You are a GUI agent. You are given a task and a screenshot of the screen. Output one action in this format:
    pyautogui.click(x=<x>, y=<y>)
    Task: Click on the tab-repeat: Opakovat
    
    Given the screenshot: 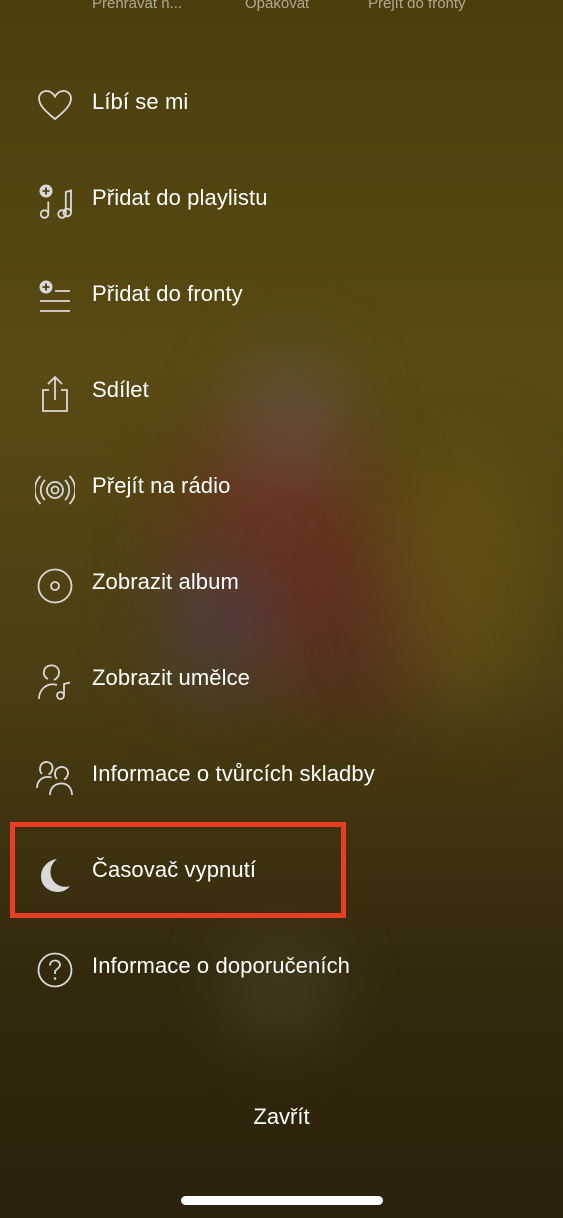 What is the action you would take?
    pyautogui.click(x=277, y=6)
    